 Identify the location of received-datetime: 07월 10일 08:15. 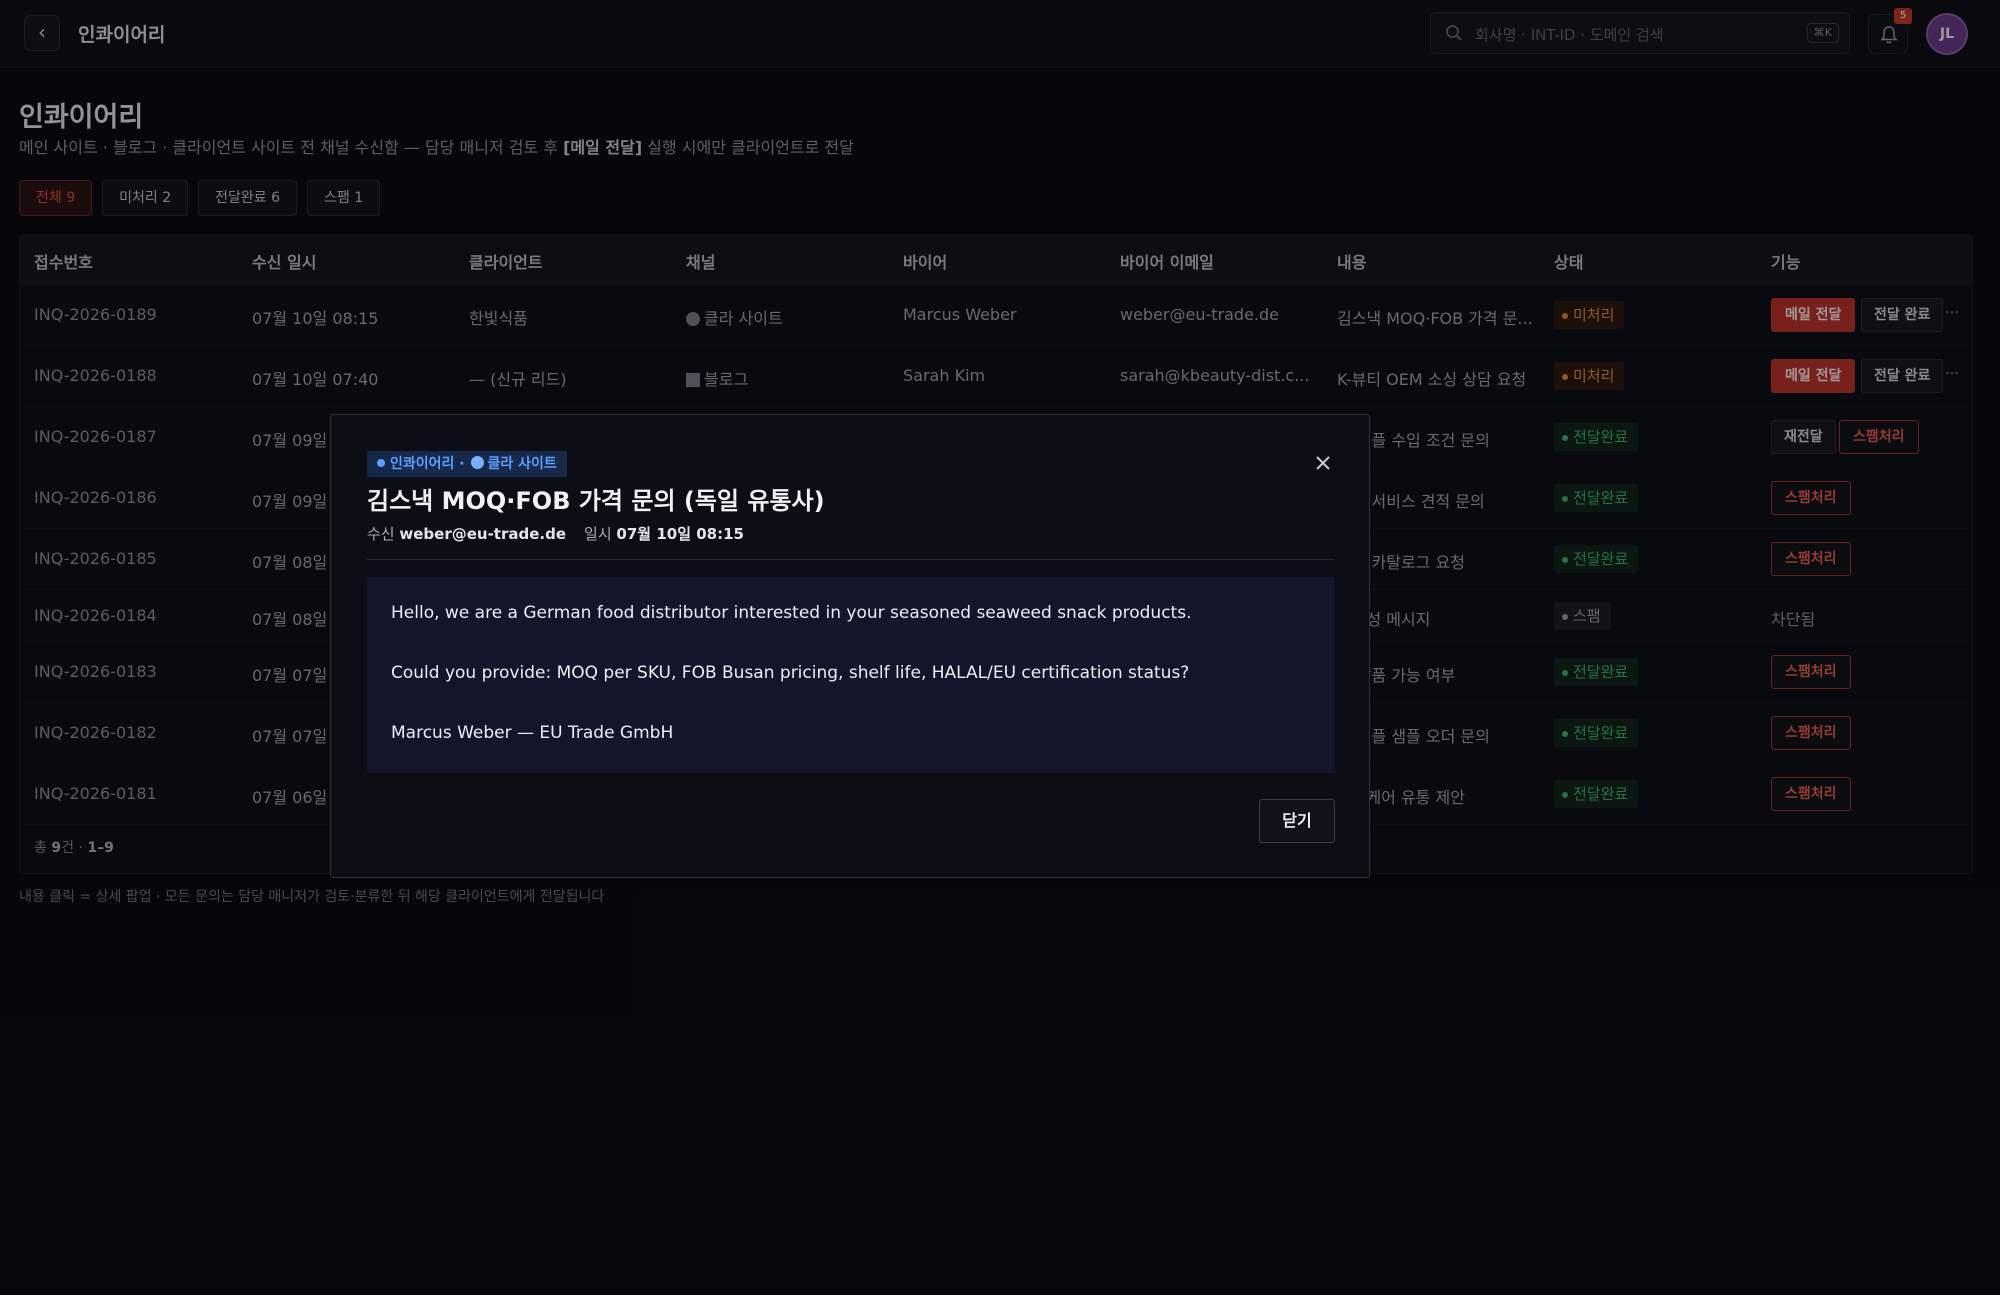
(680, 534).